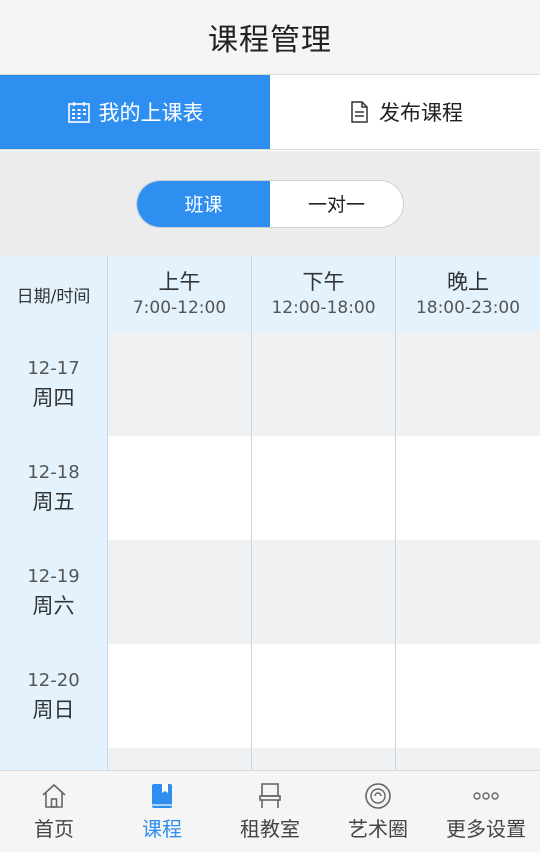 The height and width of the screenshot is (852, 540). I want to click on period-header-afternoon: 下午 12:00-18:00, so click(324, 294).